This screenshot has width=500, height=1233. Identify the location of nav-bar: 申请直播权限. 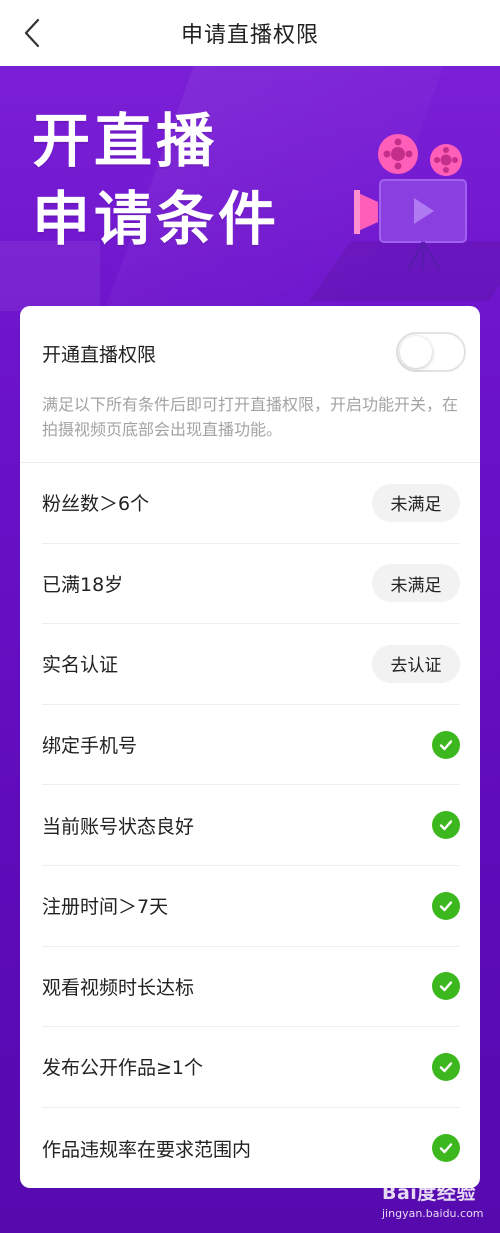
(250, 33).